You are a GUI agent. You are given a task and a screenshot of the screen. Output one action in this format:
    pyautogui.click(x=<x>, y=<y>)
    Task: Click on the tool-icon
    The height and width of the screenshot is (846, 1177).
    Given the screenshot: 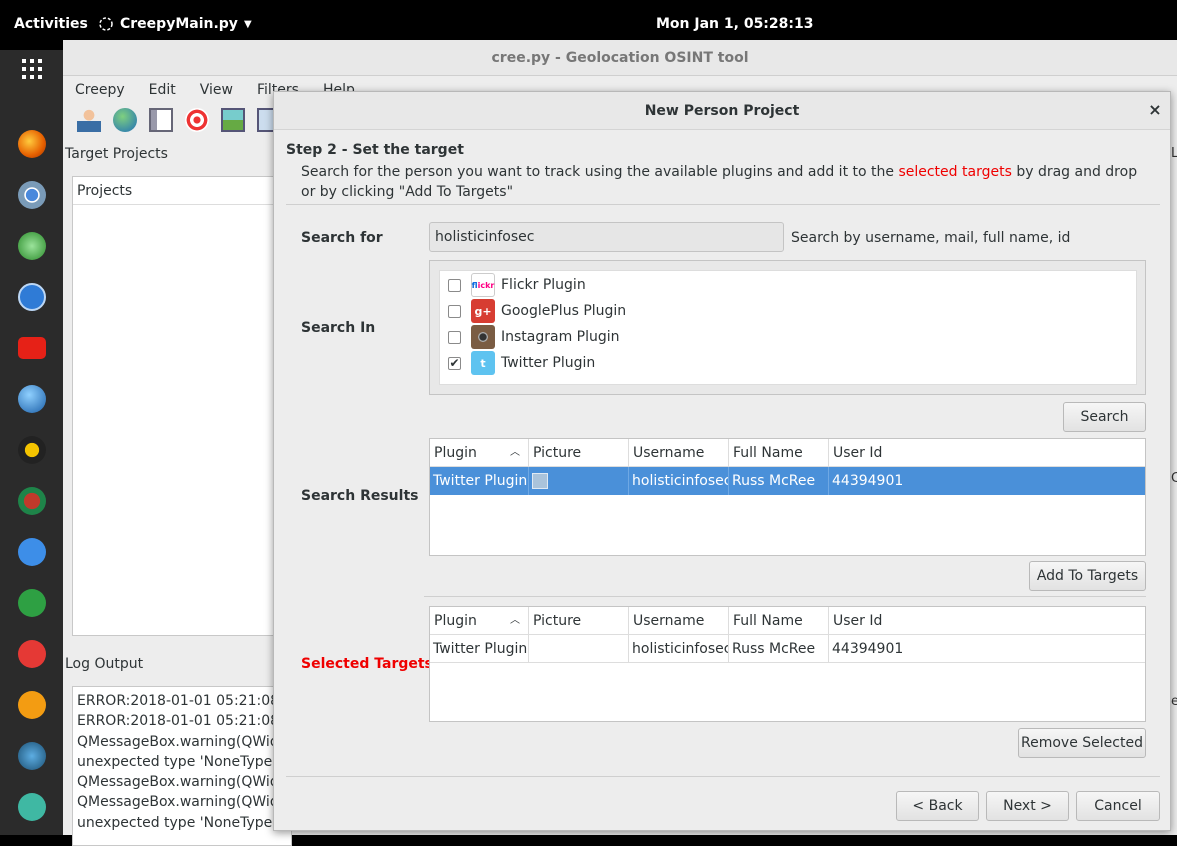 What is the action you would take?
    pyautogui.click(x=32, y=501)
    